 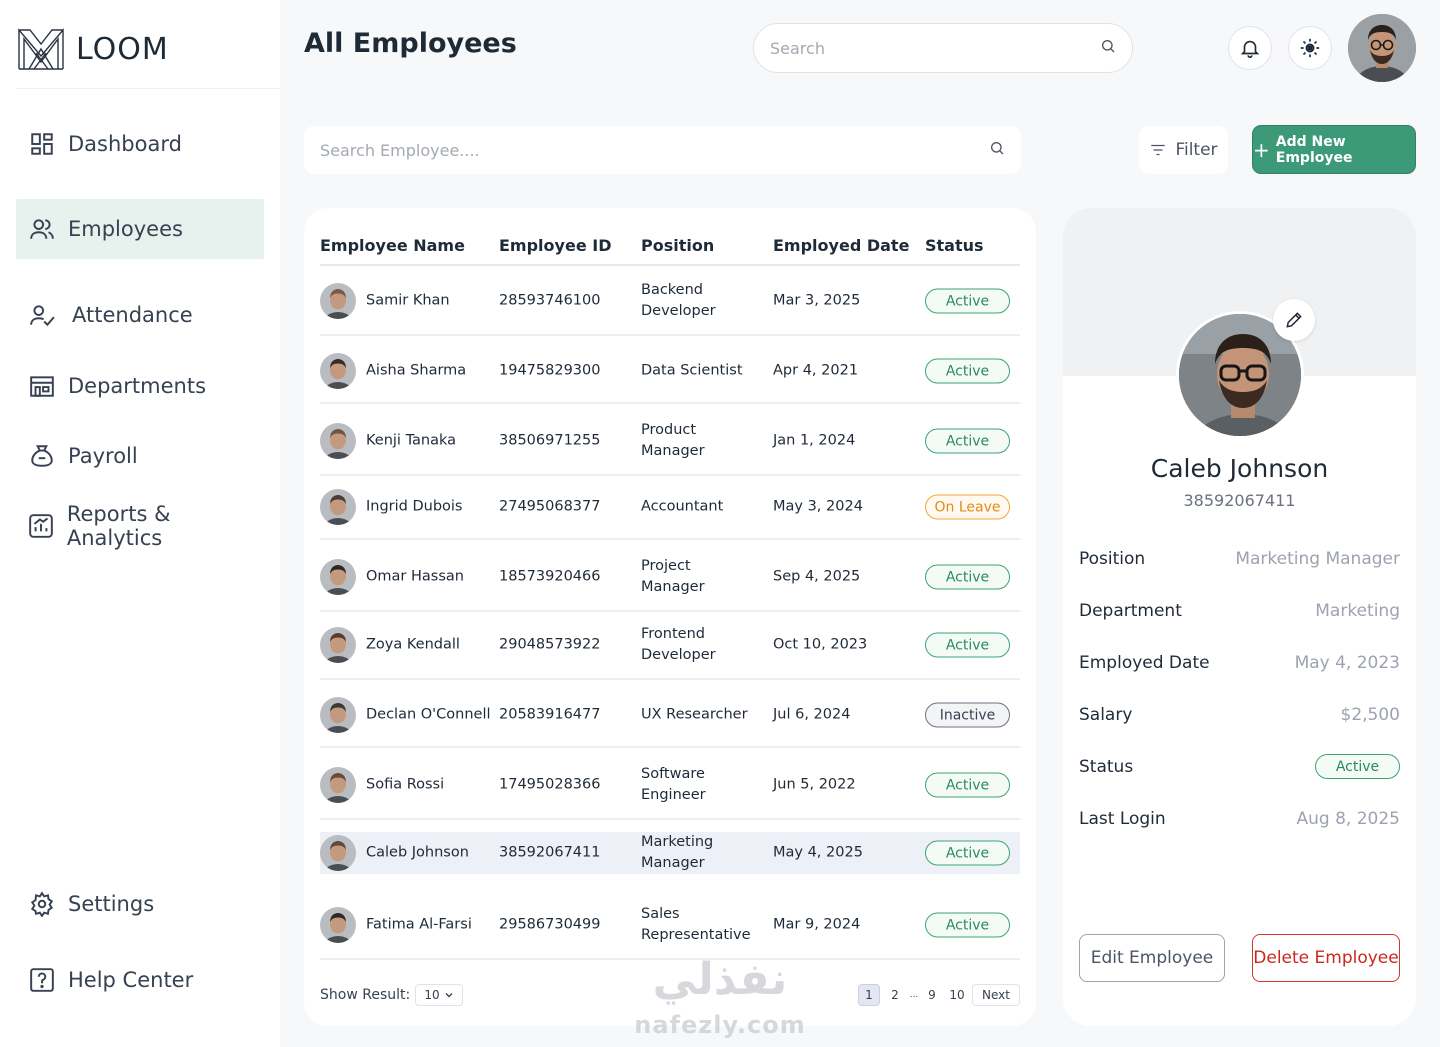 What do you see at coordinates (1112, 559) in the screenshot?
I see `detail-label-position: Position` at bounding box center [1112, 559].